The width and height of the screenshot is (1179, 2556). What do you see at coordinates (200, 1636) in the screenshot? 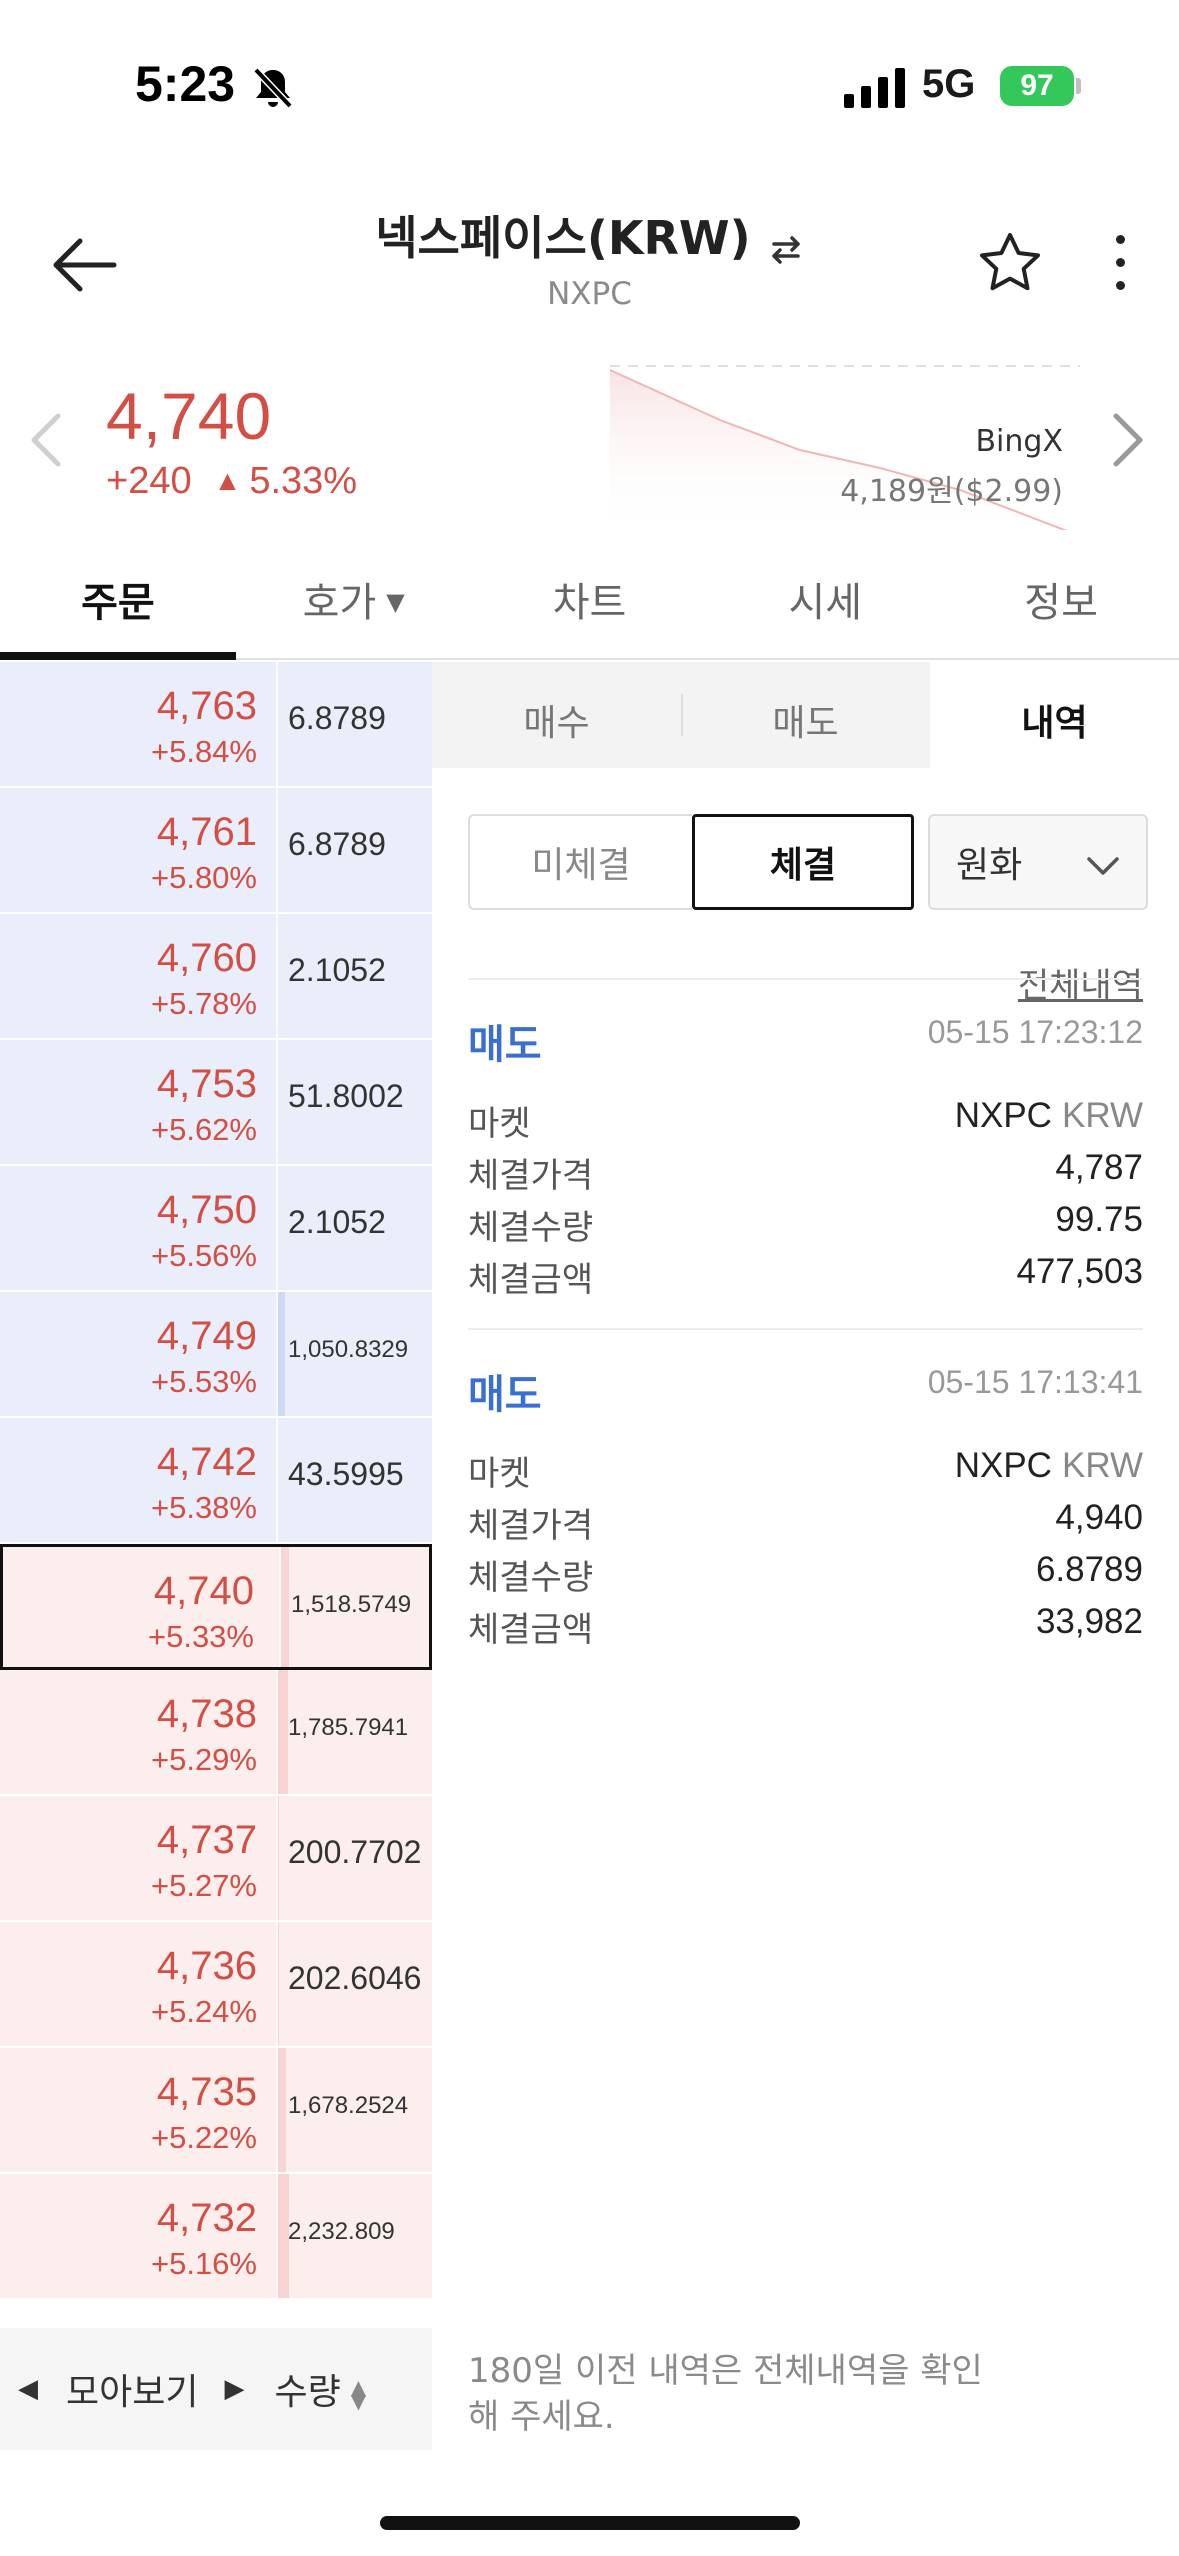
I see `order-rate: +5.33%` at bounding box center [200, 1636].